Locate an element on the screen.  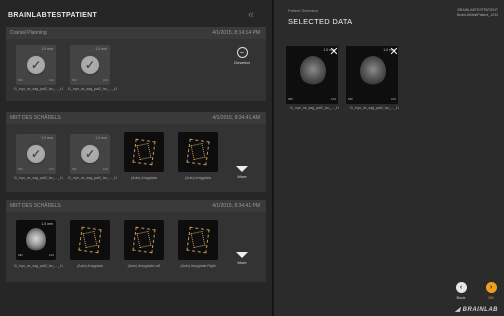
ok-button: › OK is located at coordinates (491, 291).